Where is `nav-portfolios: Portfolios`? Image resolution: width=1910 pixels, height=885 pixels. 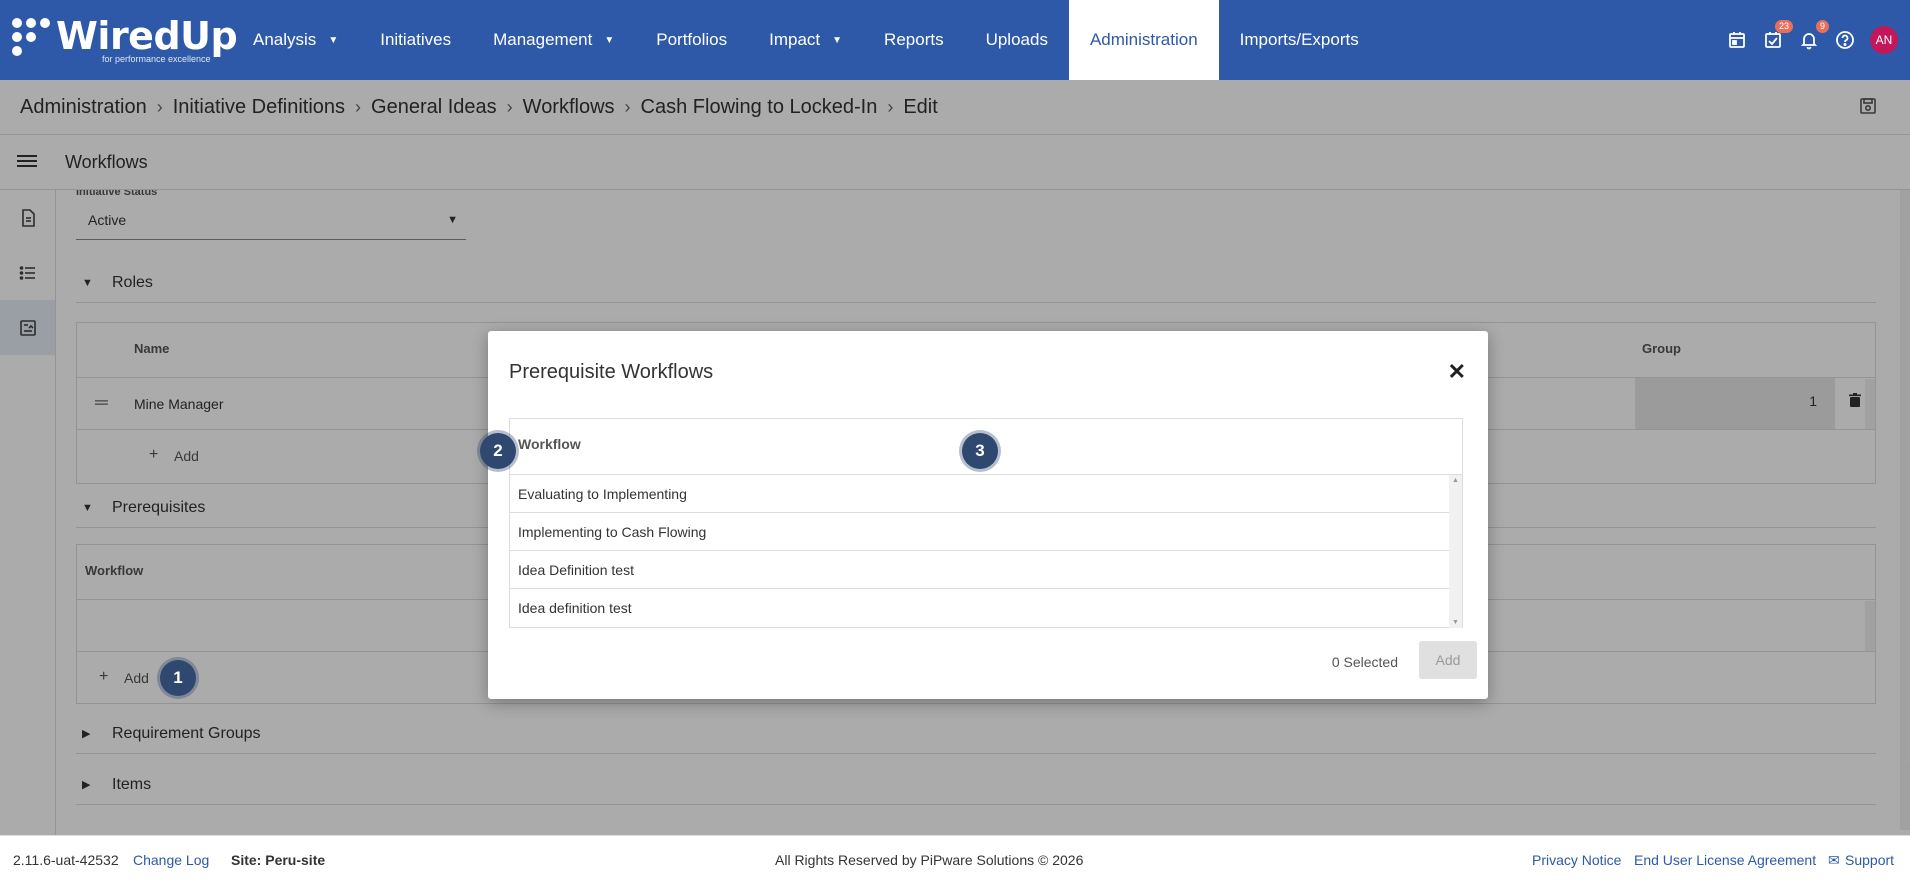
nav-portfolios: Portfolios is located at coordinates (691, 40).